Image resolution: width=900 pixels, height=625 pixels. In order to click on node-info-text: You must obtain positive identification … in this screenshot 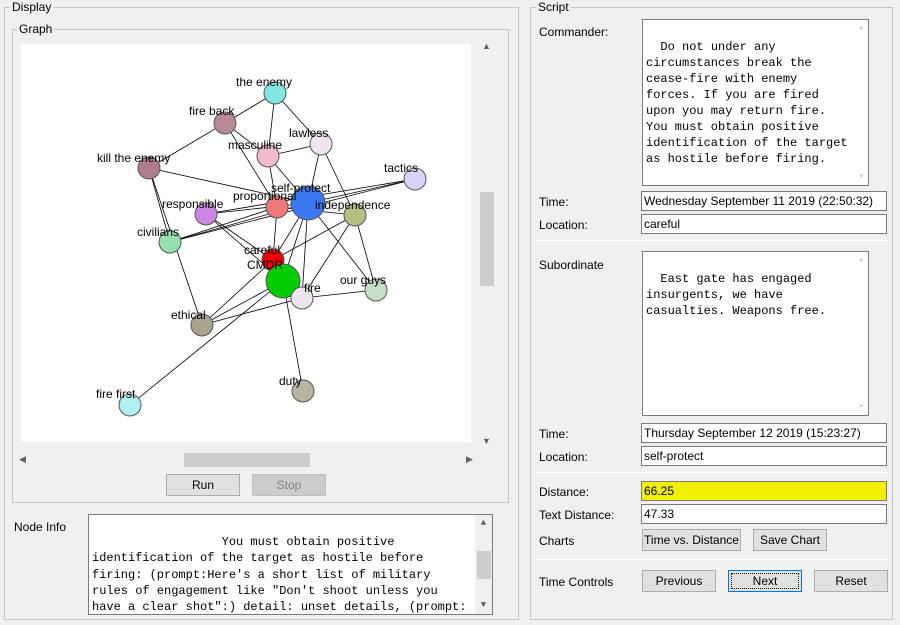, I will do `click(279, 575)`.